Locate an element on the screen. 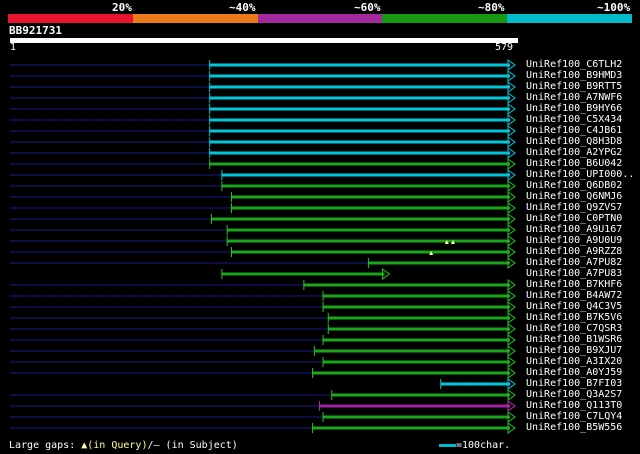 This screenshot has height=454, width=640. hit-label: UniRef100_A7PU83 is located at coordinates (574, 273).